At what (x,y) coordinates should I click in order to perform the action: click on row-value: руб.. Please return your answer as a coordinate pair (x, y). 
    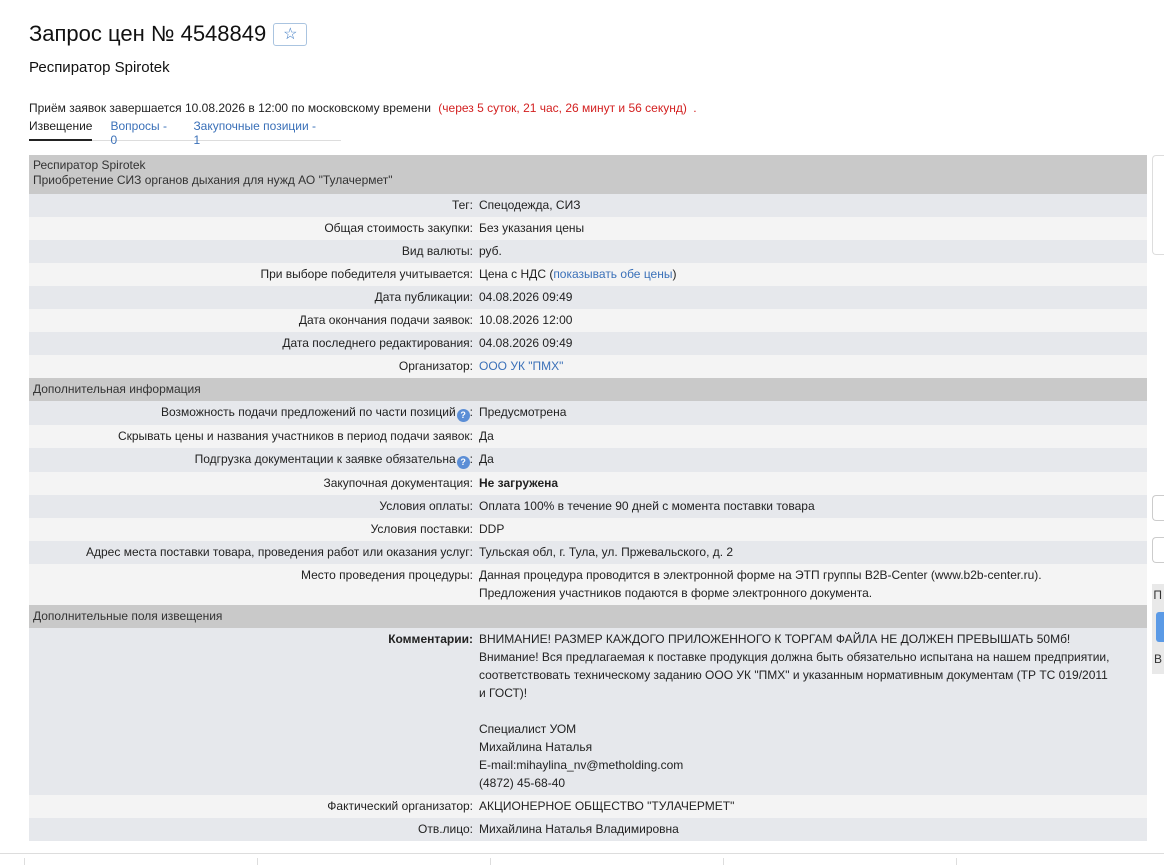
    Looking at the image, I should click on (490, 251).